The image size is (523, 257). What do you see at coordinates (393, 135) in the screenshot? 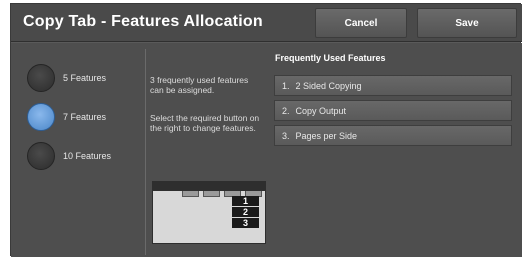
I see `feature-slot-3-button: 3. Pages per Side` at bounding box center [393, 135].